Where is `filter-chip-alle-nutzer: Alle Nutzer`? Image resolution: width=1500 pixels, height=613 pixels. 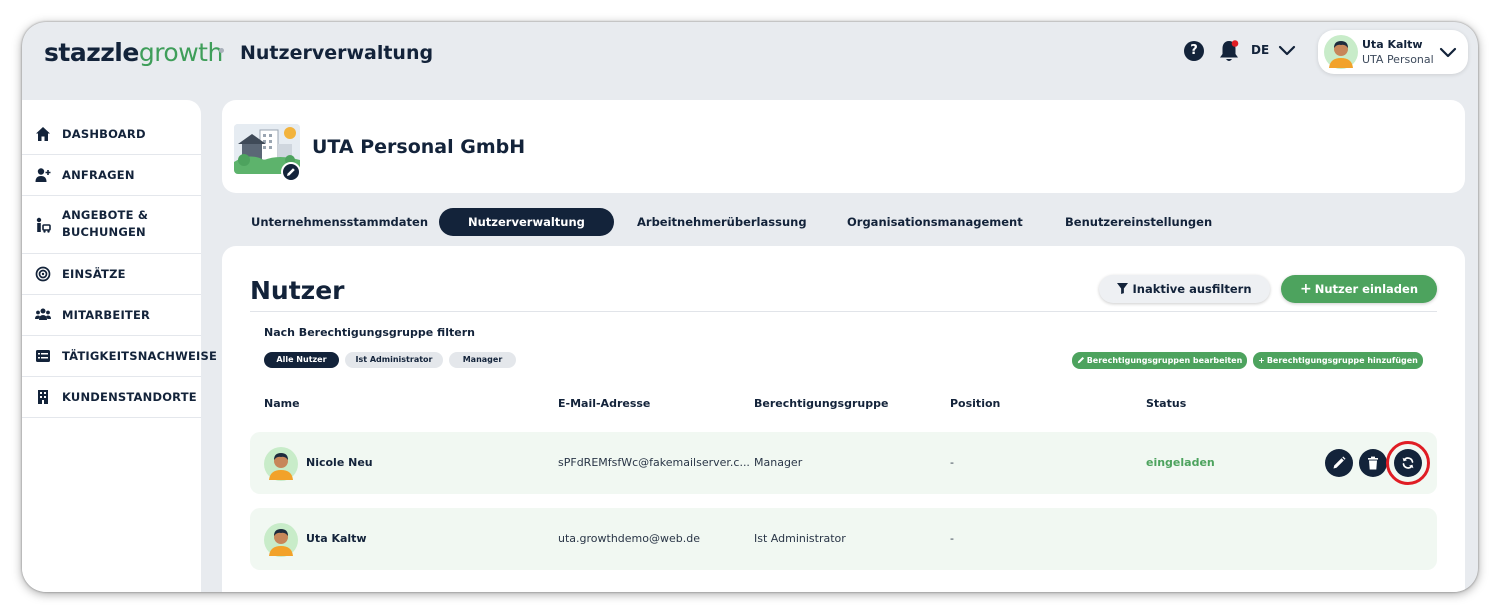 filter-chip-alle-nutzer: Alle Nutzer is located at coordinates (301, 360).